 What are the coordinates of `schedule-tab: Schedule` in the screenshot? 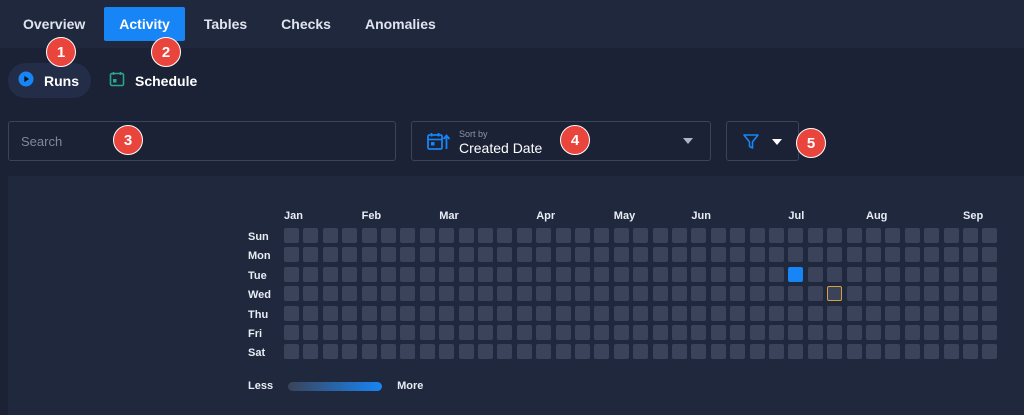 It's located at (154, 80).